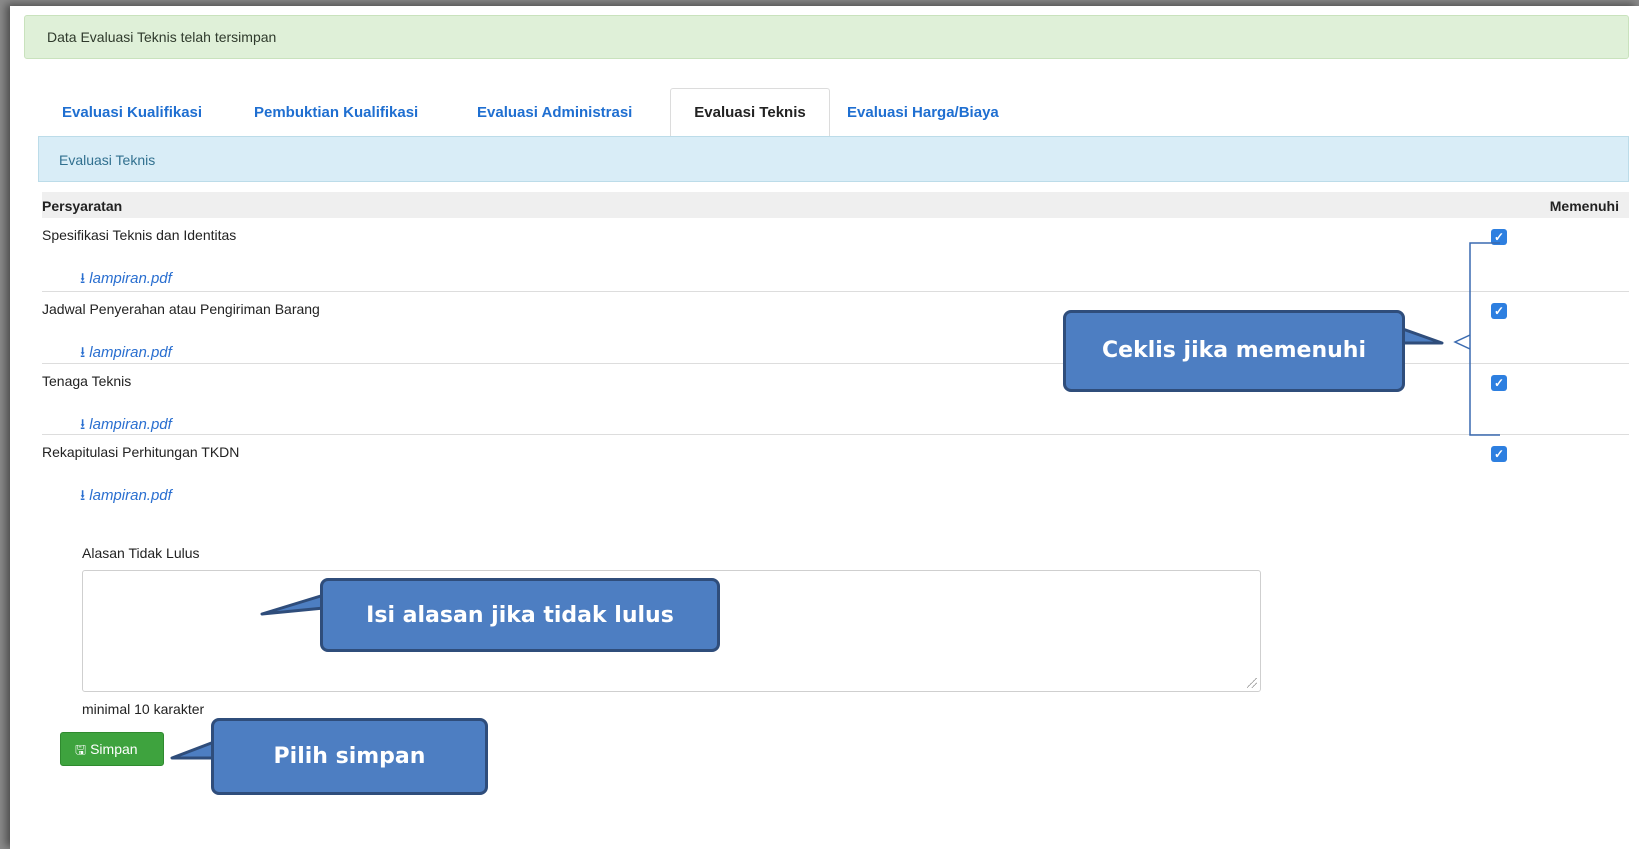 The image size is (1639, 849). I want to click on callout-check-text: Ceklis jika memenuhi, so click(1234, 350).